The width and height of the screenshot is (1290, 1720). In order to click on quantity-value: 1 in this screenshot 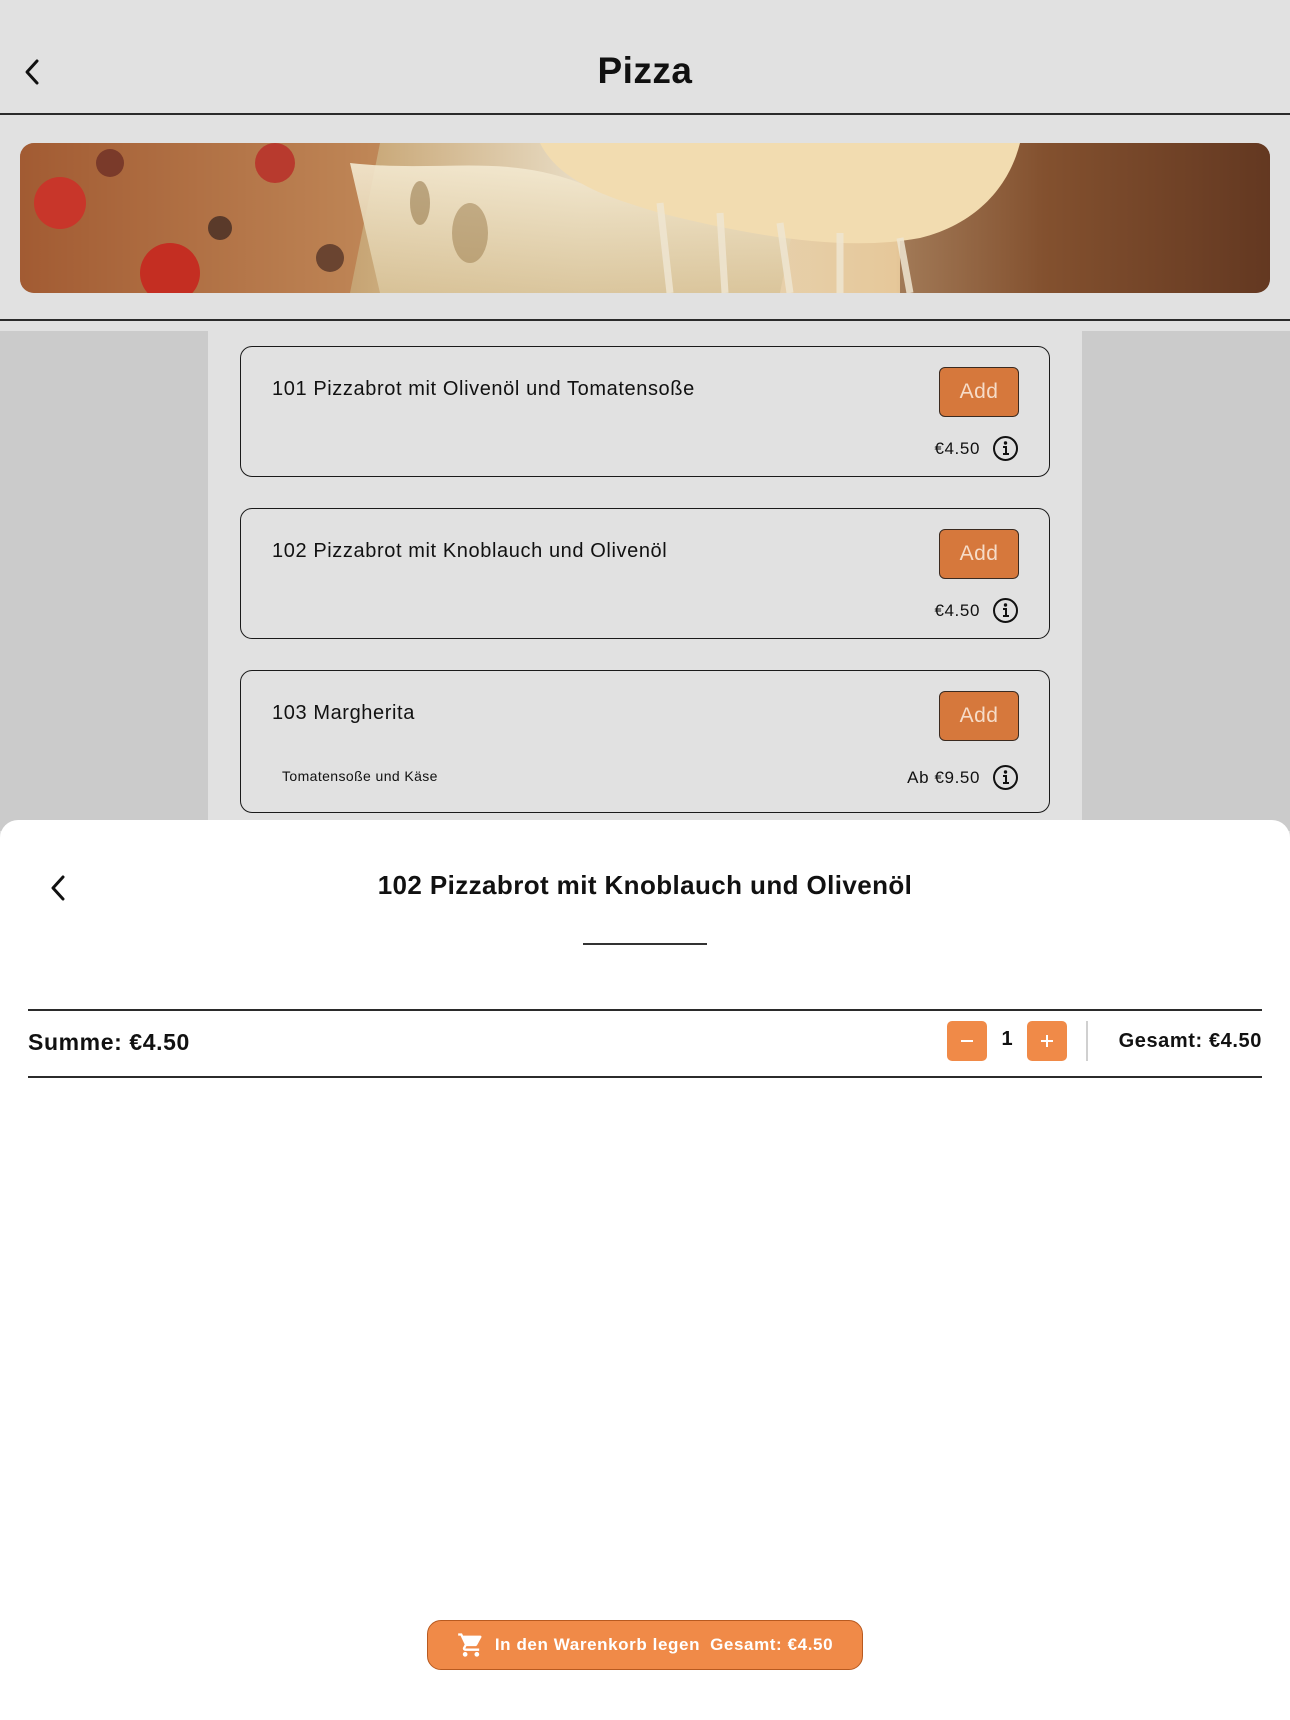, I will do `click(1007, 1039)`.